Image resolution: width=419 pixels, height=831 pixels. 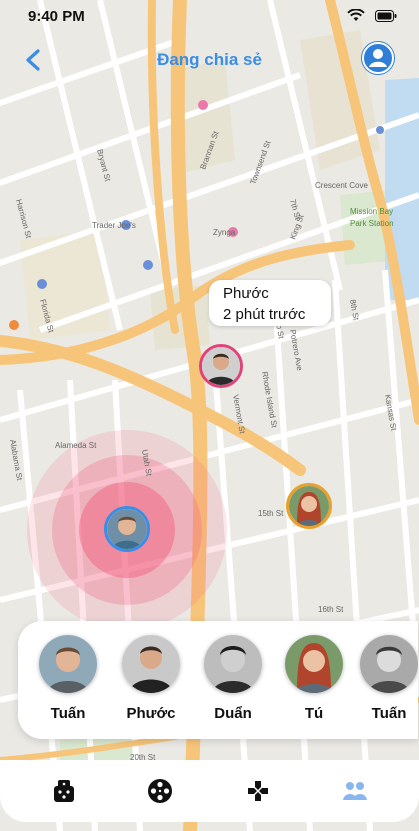 I want to click on friend-item: Tú, so click(x=314, y=678).